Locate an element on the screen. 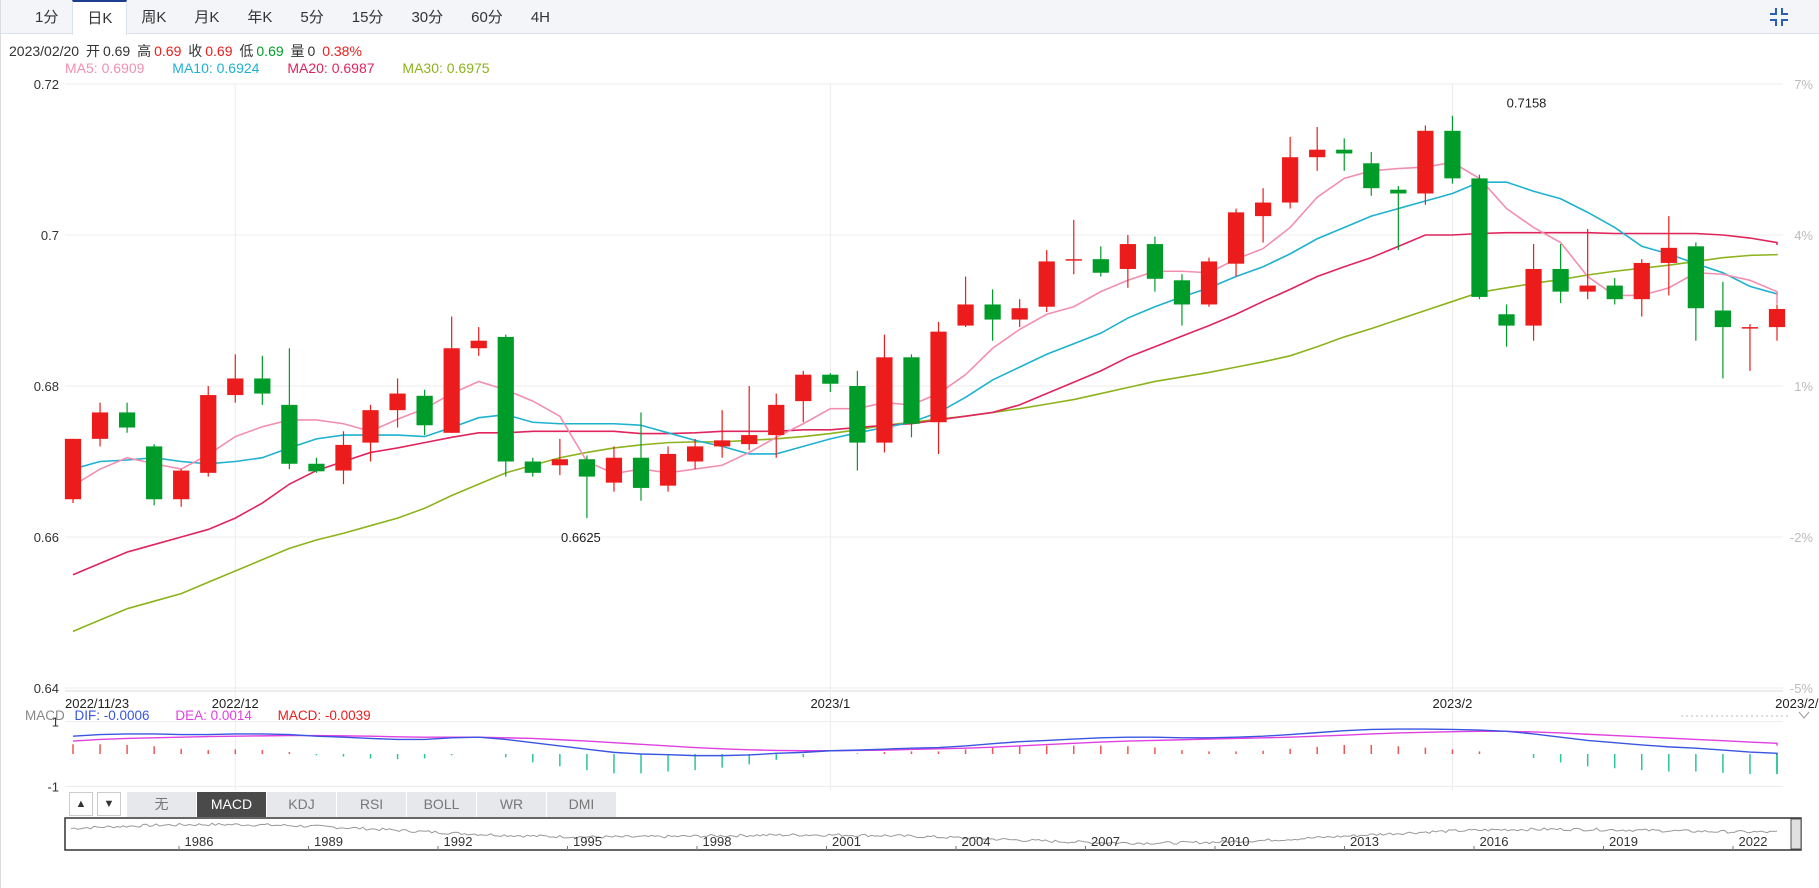  overview-year-label: 1995 is located at coordinates (587, 841).